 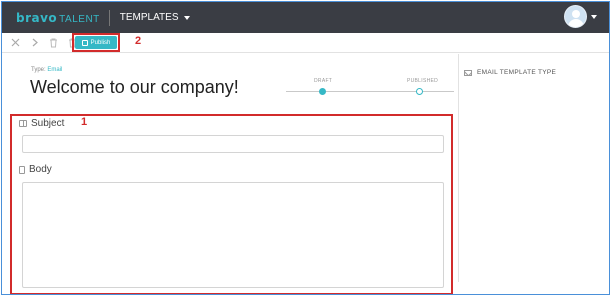 I want to click on subject-label-text: Subject, so click(x=48, y=123).